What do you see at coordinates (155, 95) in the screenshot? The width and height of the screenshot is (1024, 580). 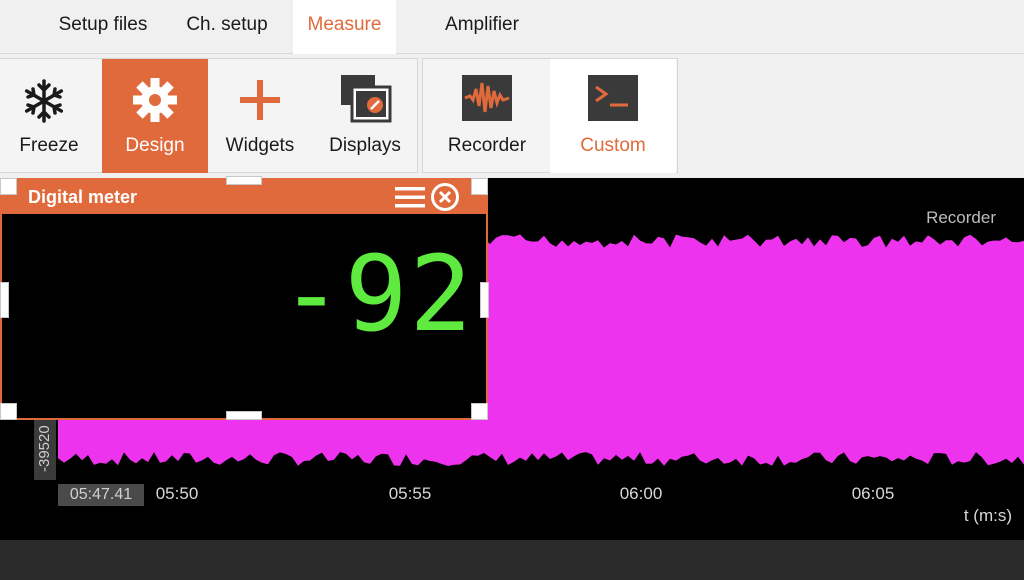 I see `gear-icon` at bounding box center [155, 95].